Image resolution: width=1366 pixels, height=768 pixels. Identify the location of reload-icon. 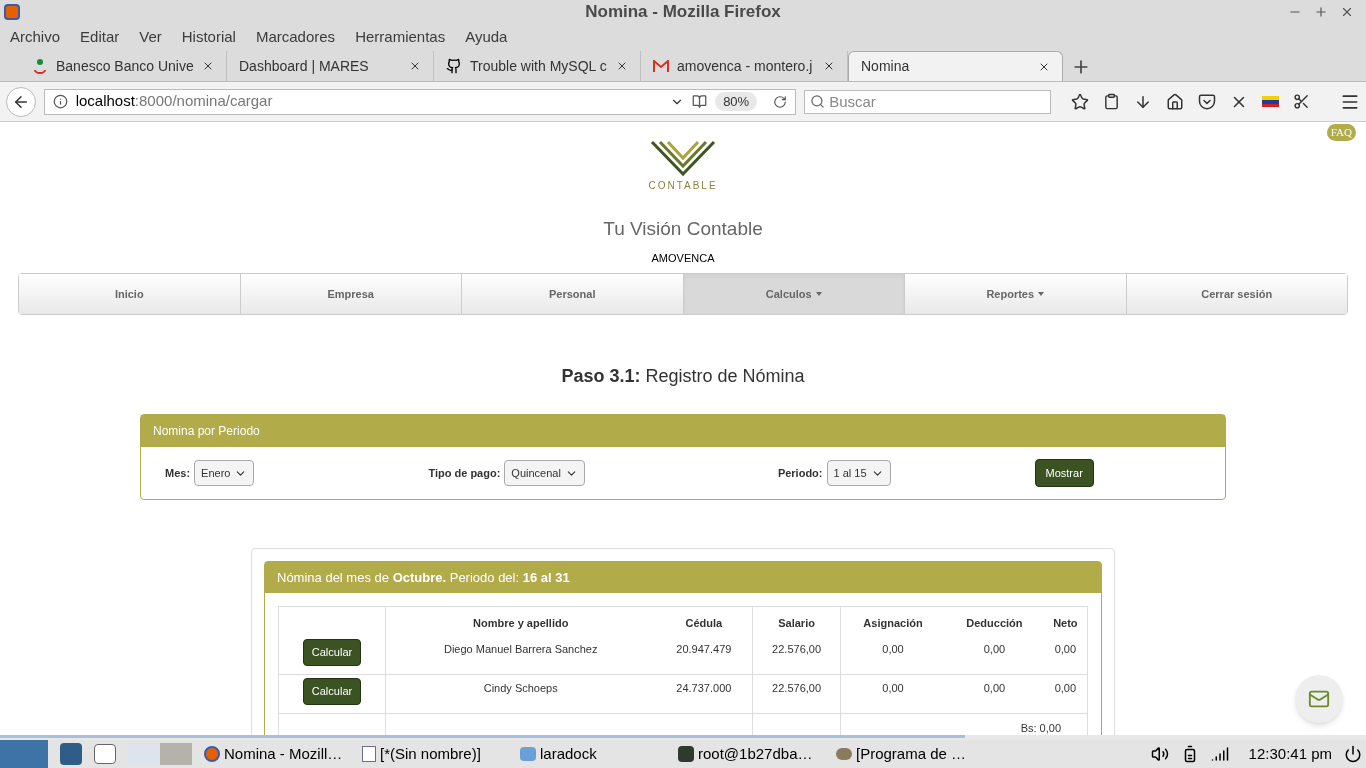
(780, 101).